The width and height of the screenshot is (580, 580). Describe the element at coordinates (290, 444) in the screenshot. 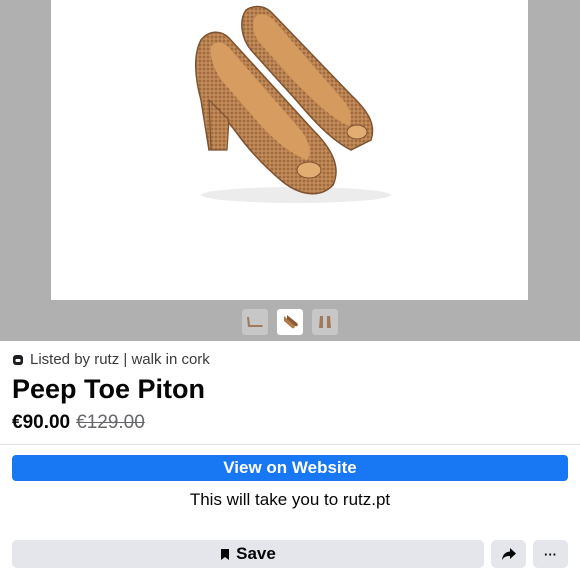

I see `divider` at that location.